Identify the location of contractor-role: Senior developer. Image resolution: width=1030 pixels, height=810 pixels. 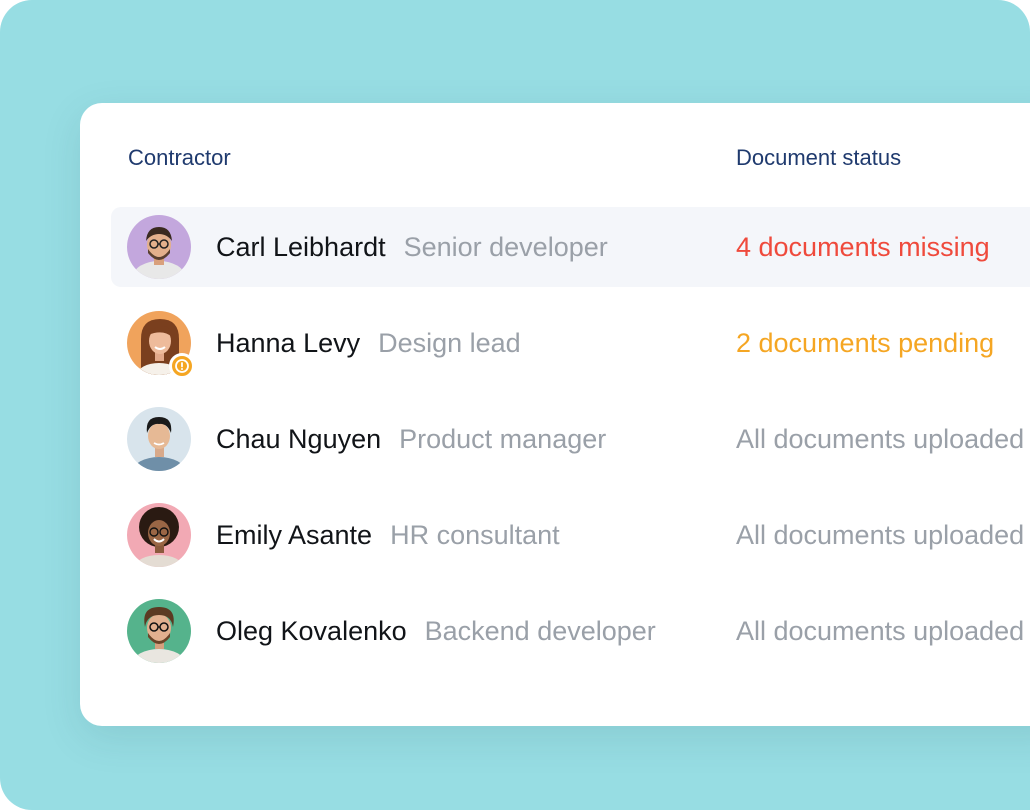
(505, 246).